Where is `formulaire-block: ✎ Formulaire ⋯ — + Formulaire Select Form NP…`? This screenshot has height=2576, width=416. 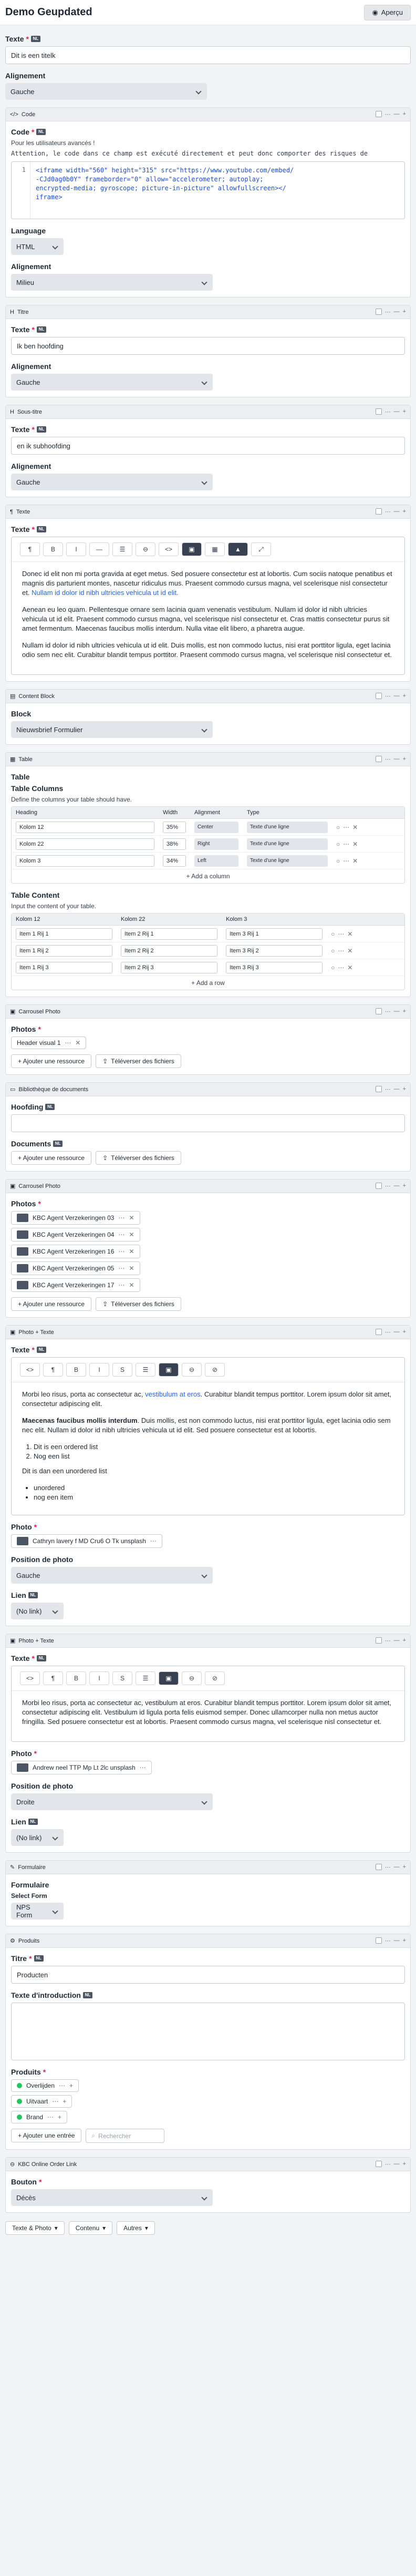 formulaire-block: ✎ Formulaire ⋯ — + Formulaire Select Form NP… is located at coordinates (208, 1893).